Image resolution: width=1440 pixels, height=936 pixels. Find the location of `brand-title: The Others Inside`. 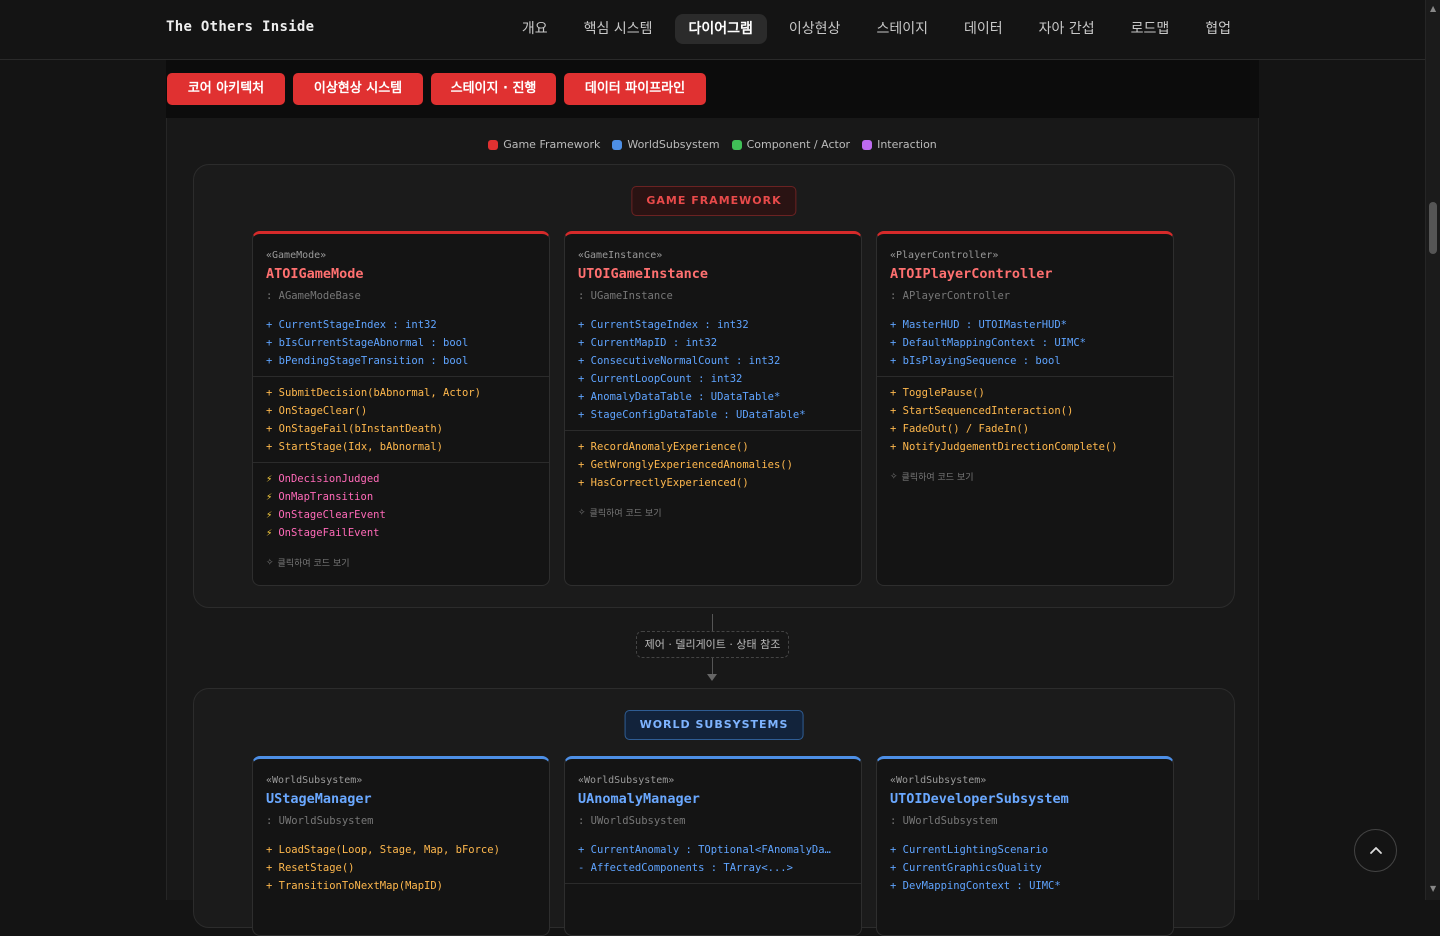

brand-title: The Others Inside is located at coordinates (240, 27).